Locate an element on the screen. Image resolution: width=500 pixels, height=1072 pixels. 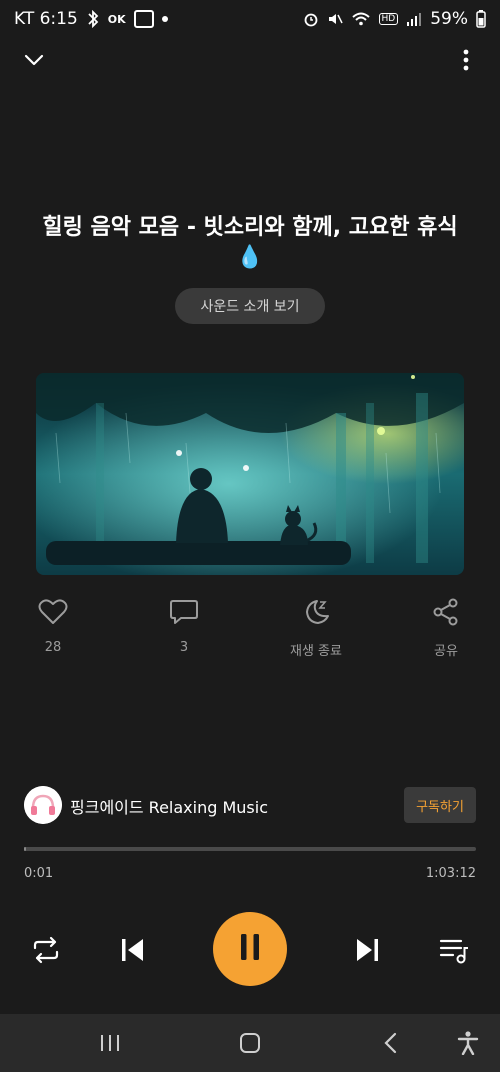
skip-previous-icon is located at coordinates (132, 950).